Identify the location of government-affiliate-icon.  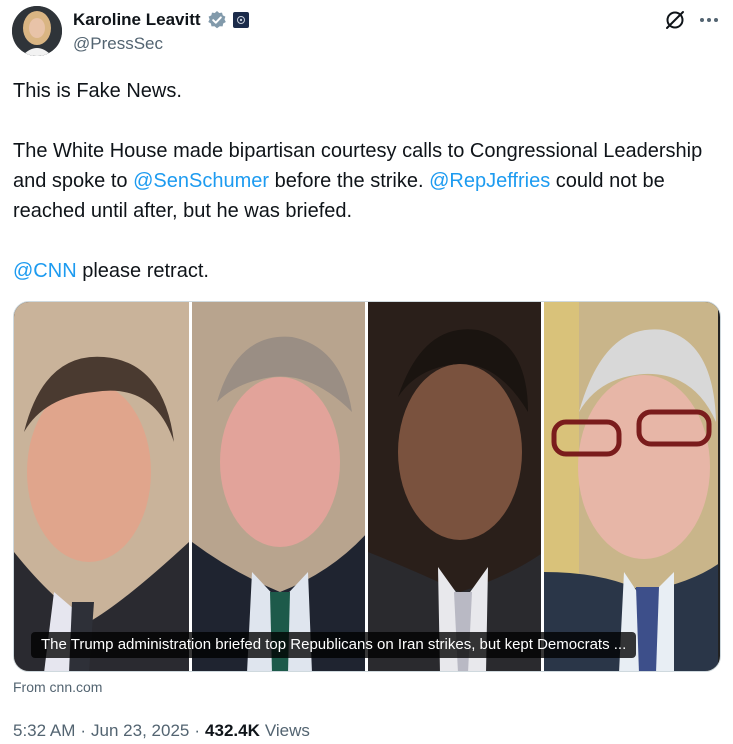
(240, 20).